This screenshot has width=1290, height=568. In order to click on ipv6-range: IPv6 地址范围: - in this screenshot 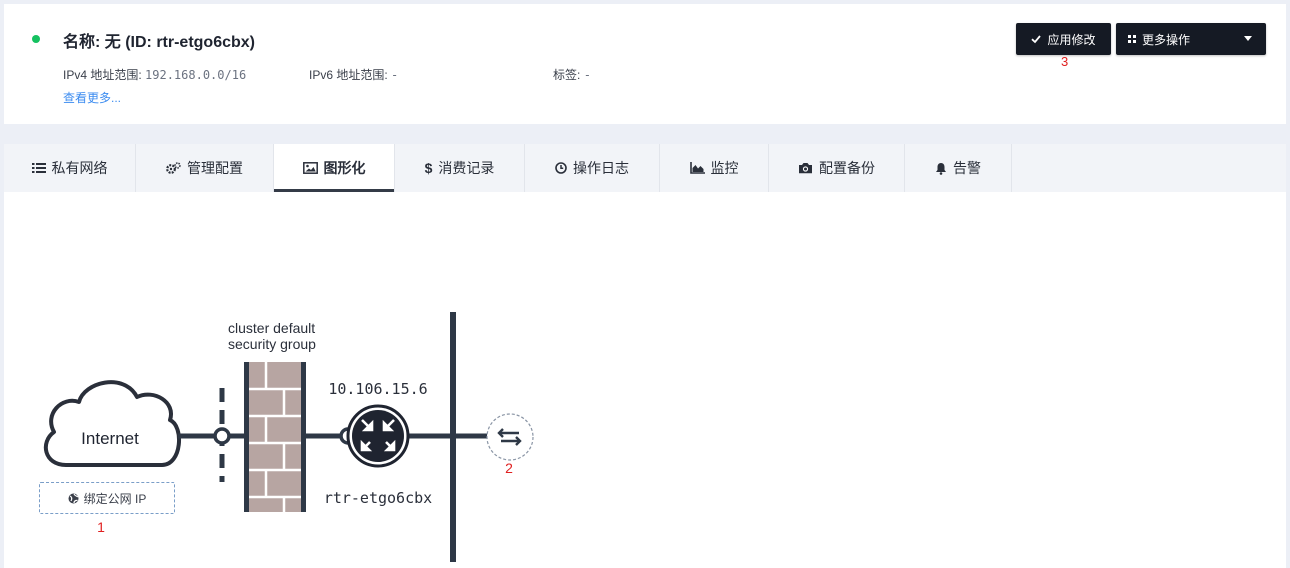, I will do `click(353, 74)`.